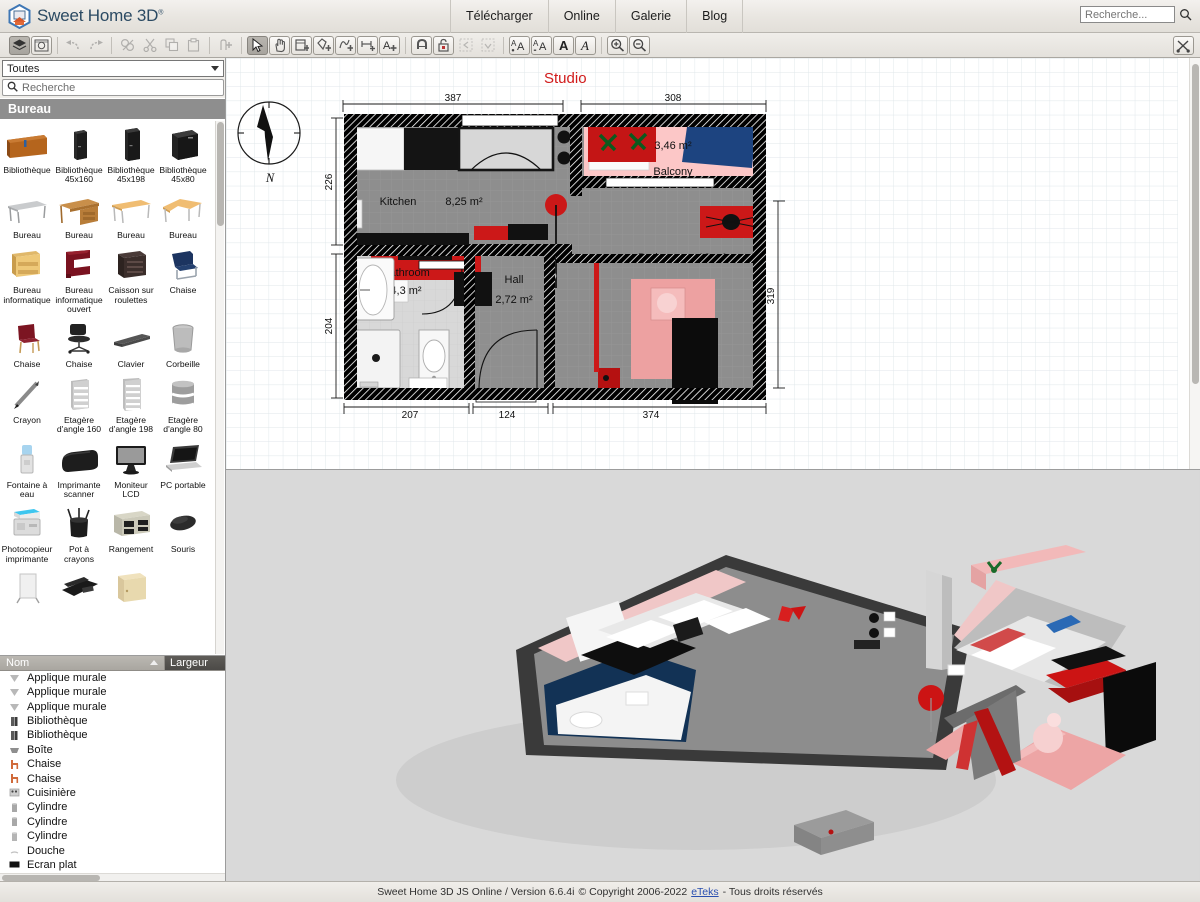 The height and width of the screenshot is (902, 1200). What do you see at coordinates (149, 45) in the screenshot?
I see `cut-button` at bounding box center [149, 45].